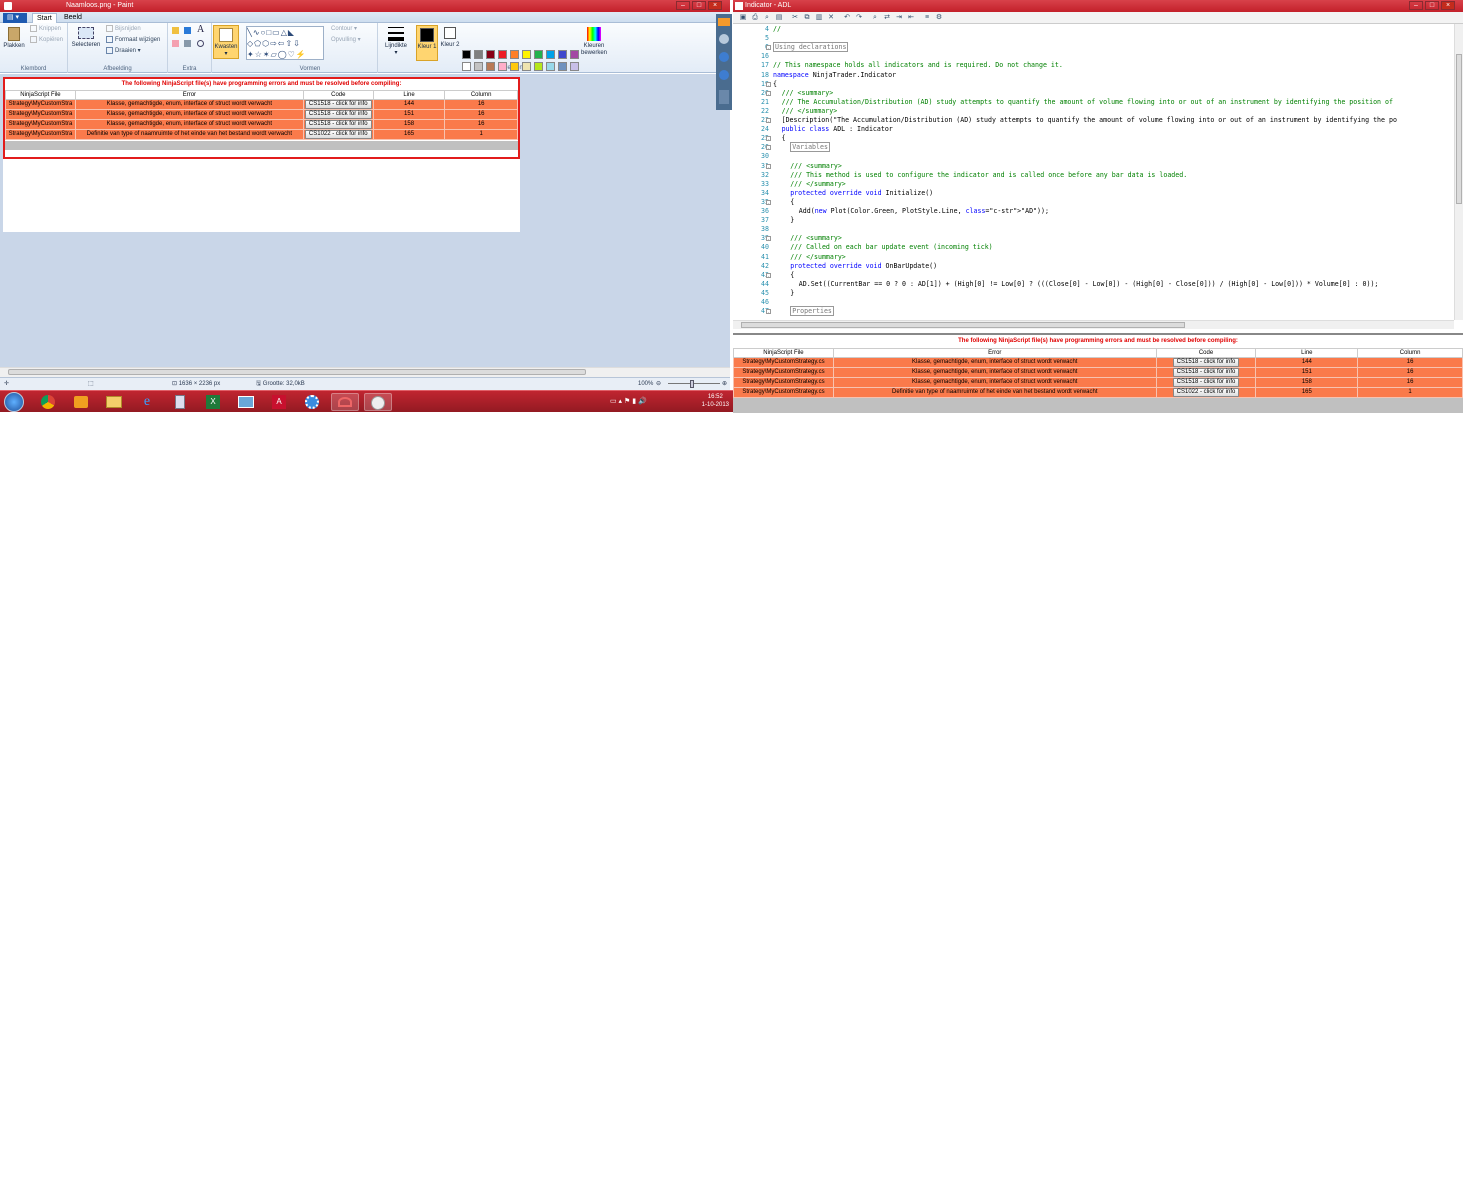 This screenshot has width=1463, height=1200. I want to click on maximize-button: □, so click(1432, 5).